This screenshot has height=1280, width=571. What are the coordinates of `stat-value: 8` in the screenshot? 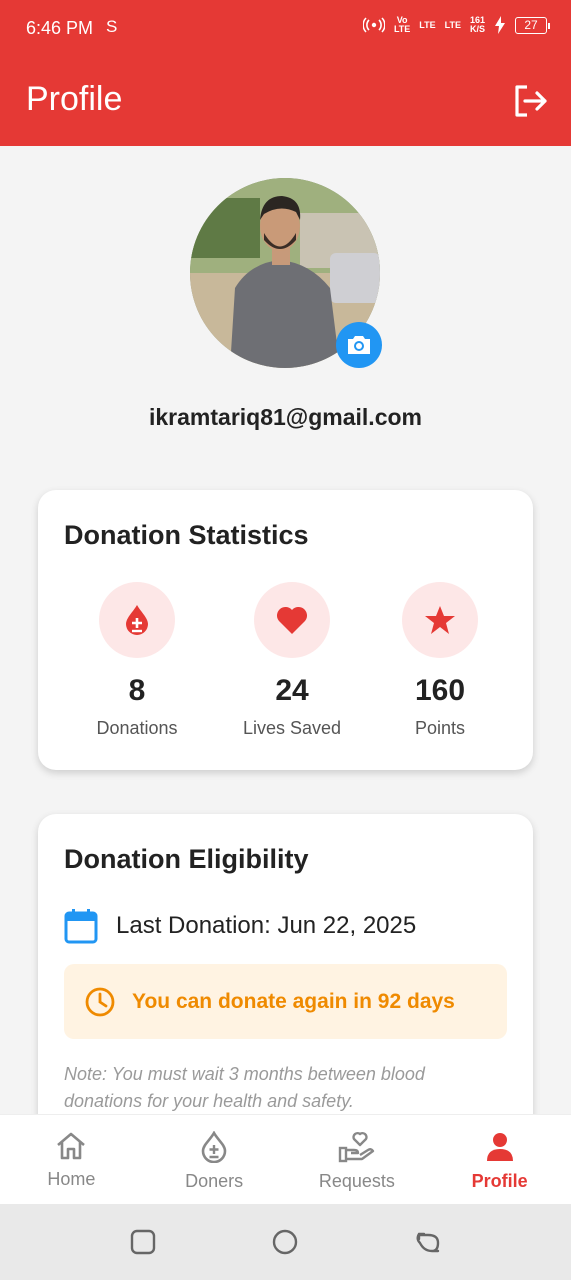 It's located at (137, 690).